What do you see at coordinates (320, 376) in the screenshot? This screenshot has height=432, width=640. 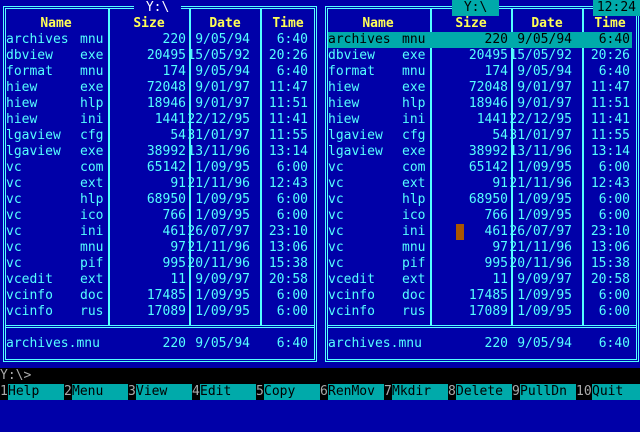 I see `command-line: Y:\>` at bounding box center [320, 376].